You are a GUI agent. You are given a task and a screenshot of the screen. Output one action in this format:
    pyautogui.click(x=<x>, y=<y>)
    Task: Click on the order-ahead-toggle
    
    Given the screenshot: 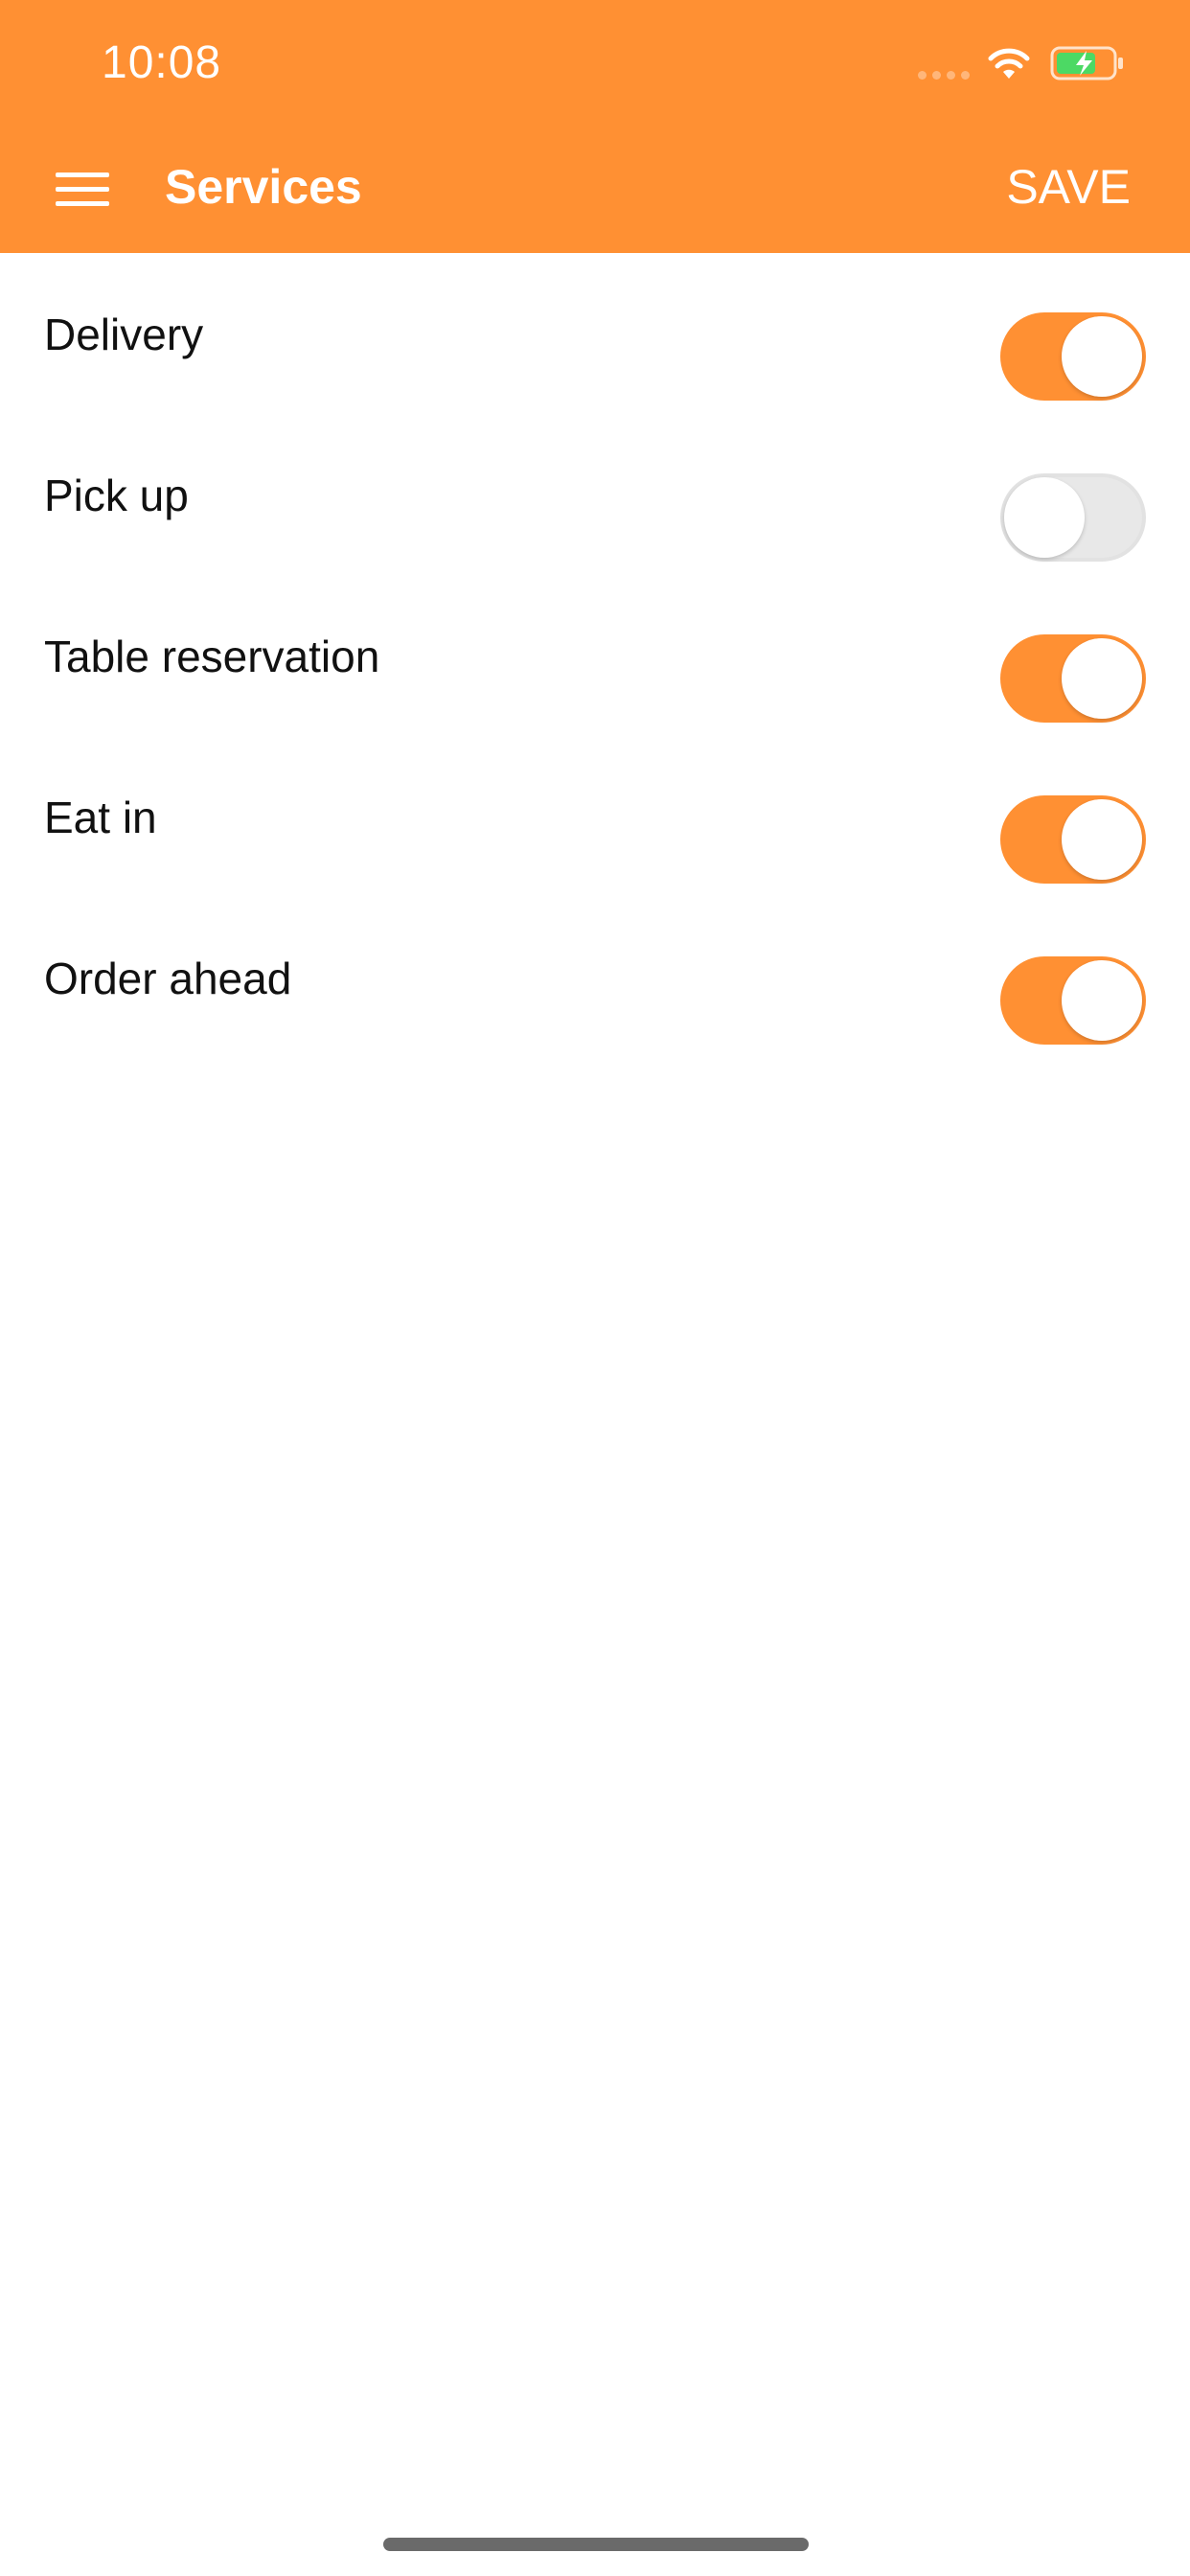 What is the action you would take?
    pyautogui.click(x=1073, y=1000)
    